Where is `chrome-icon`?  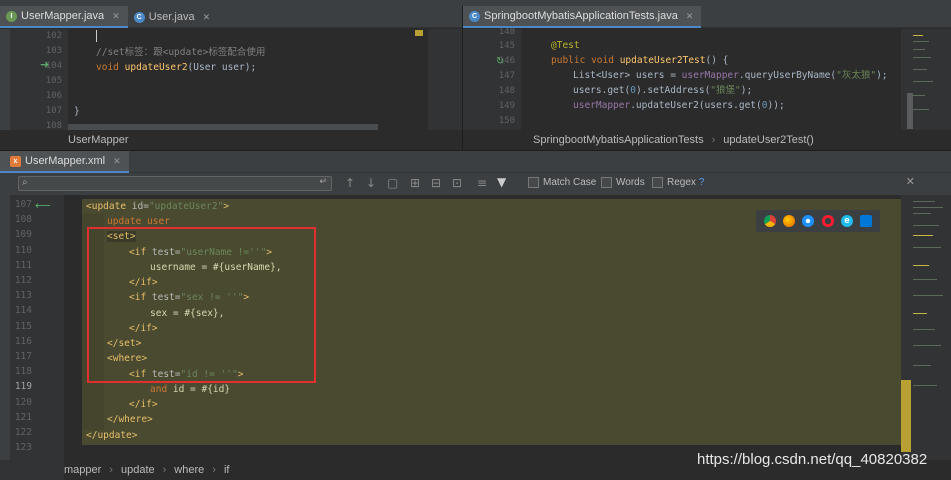 chrome-icon is located at coordinates (769, 221).